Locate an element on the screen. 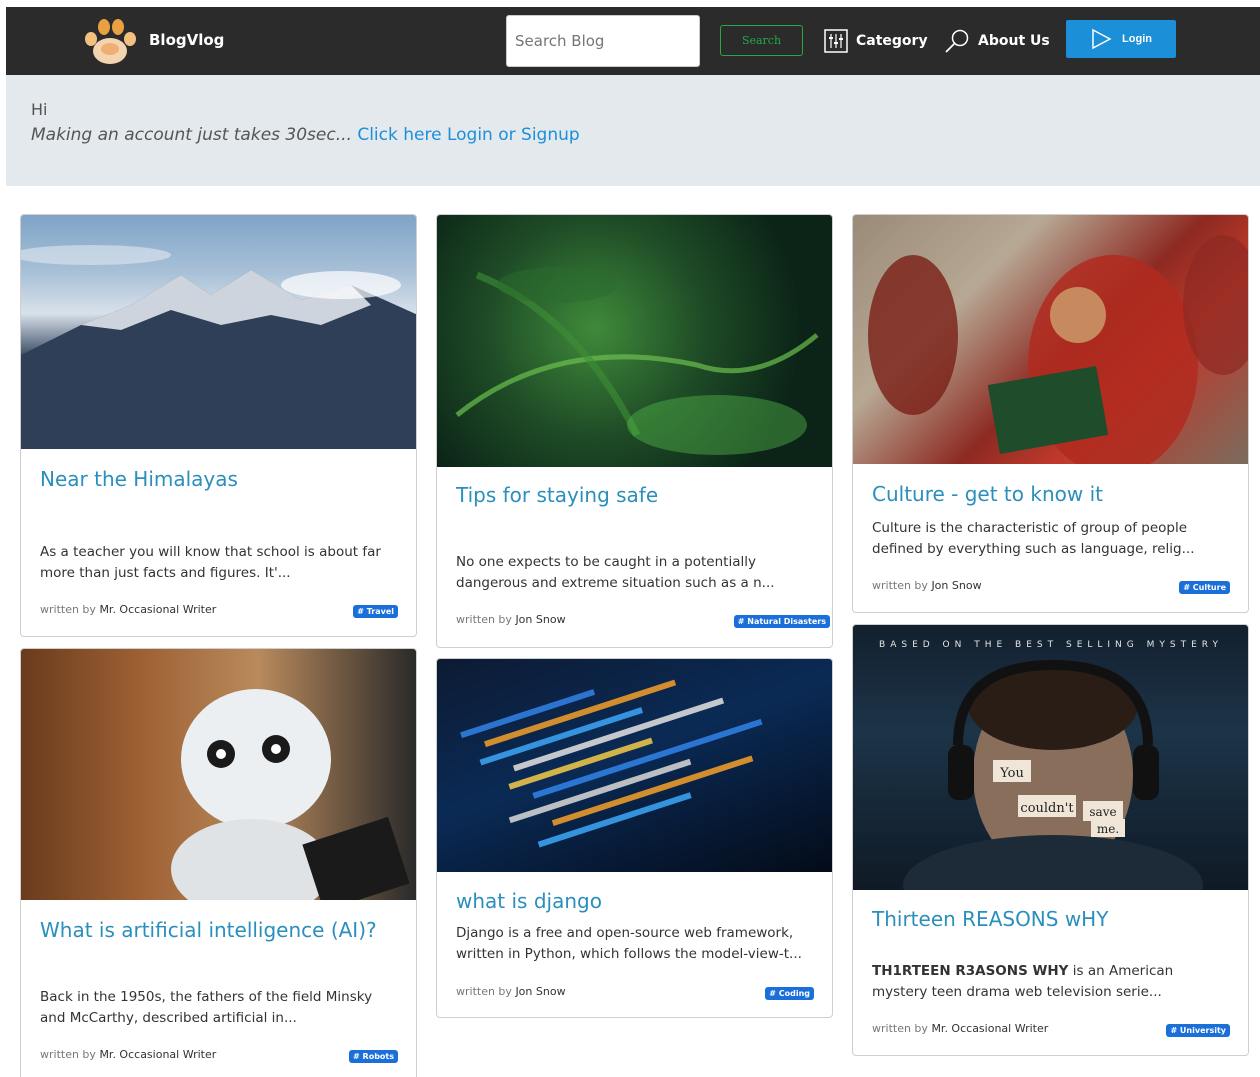  post-title: Culture - get to know it is located at coordinates (987, 494).